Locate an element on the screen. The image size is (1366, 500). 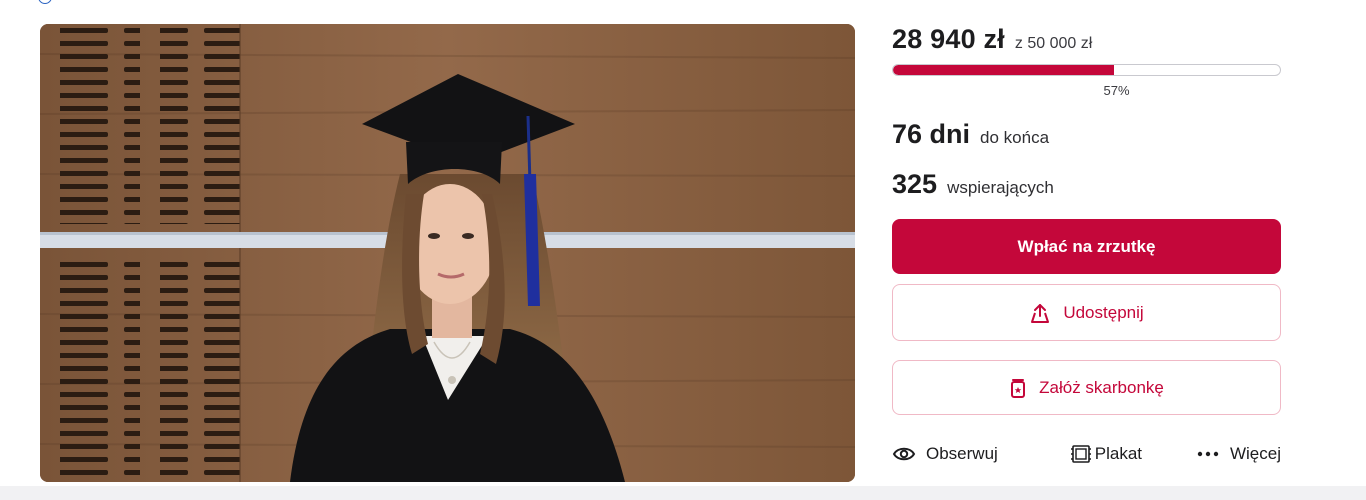
progress-bar is located at coordinates (1086, 70).